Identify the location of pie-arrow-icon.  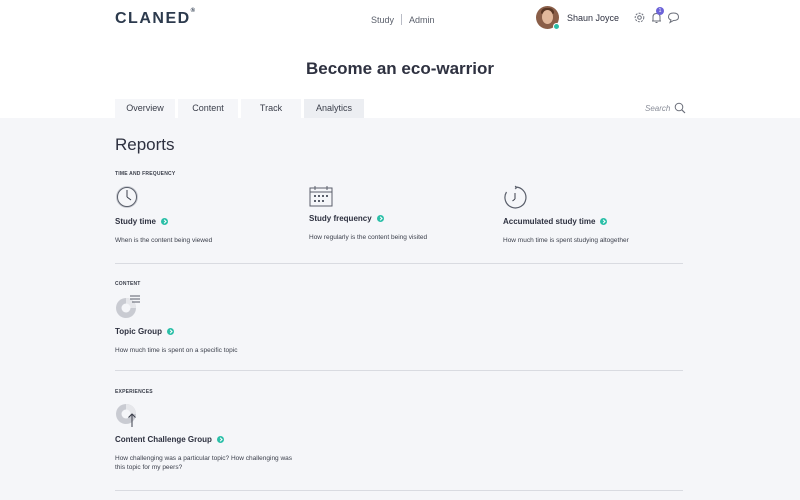
(126, 415).